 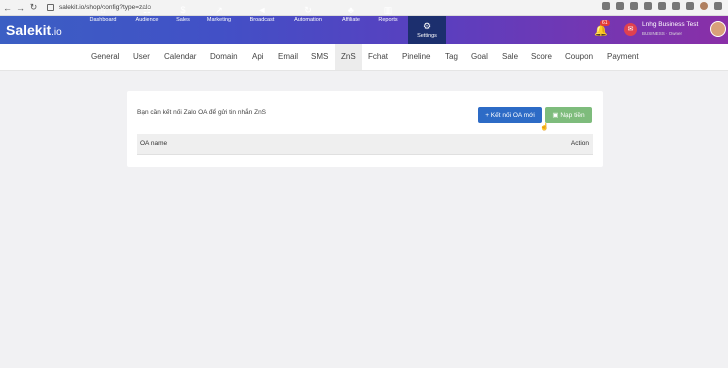 I want to click on nav-settings: ⚙ Settings, so click(x=427, y=30).